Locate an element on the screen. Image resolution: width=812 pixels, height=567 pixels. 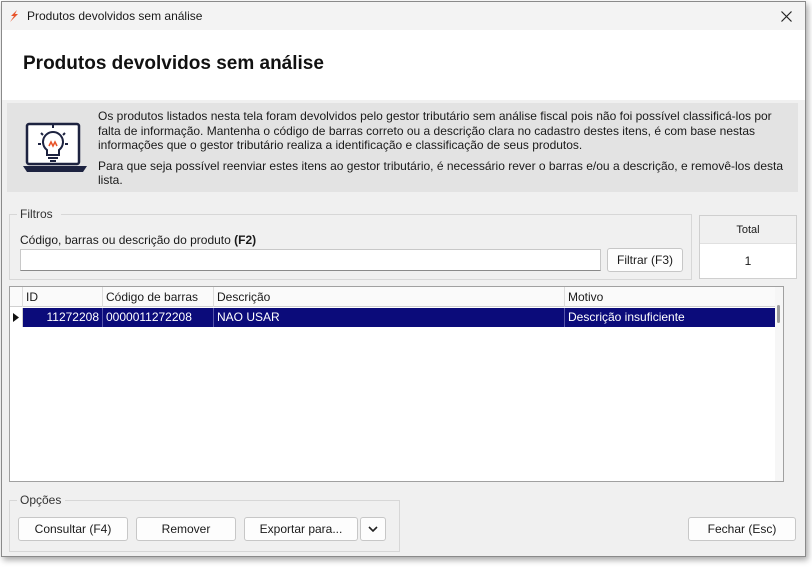
table-header: ID Código de barras Descrição Motivo is located at coordinates (393, 297).